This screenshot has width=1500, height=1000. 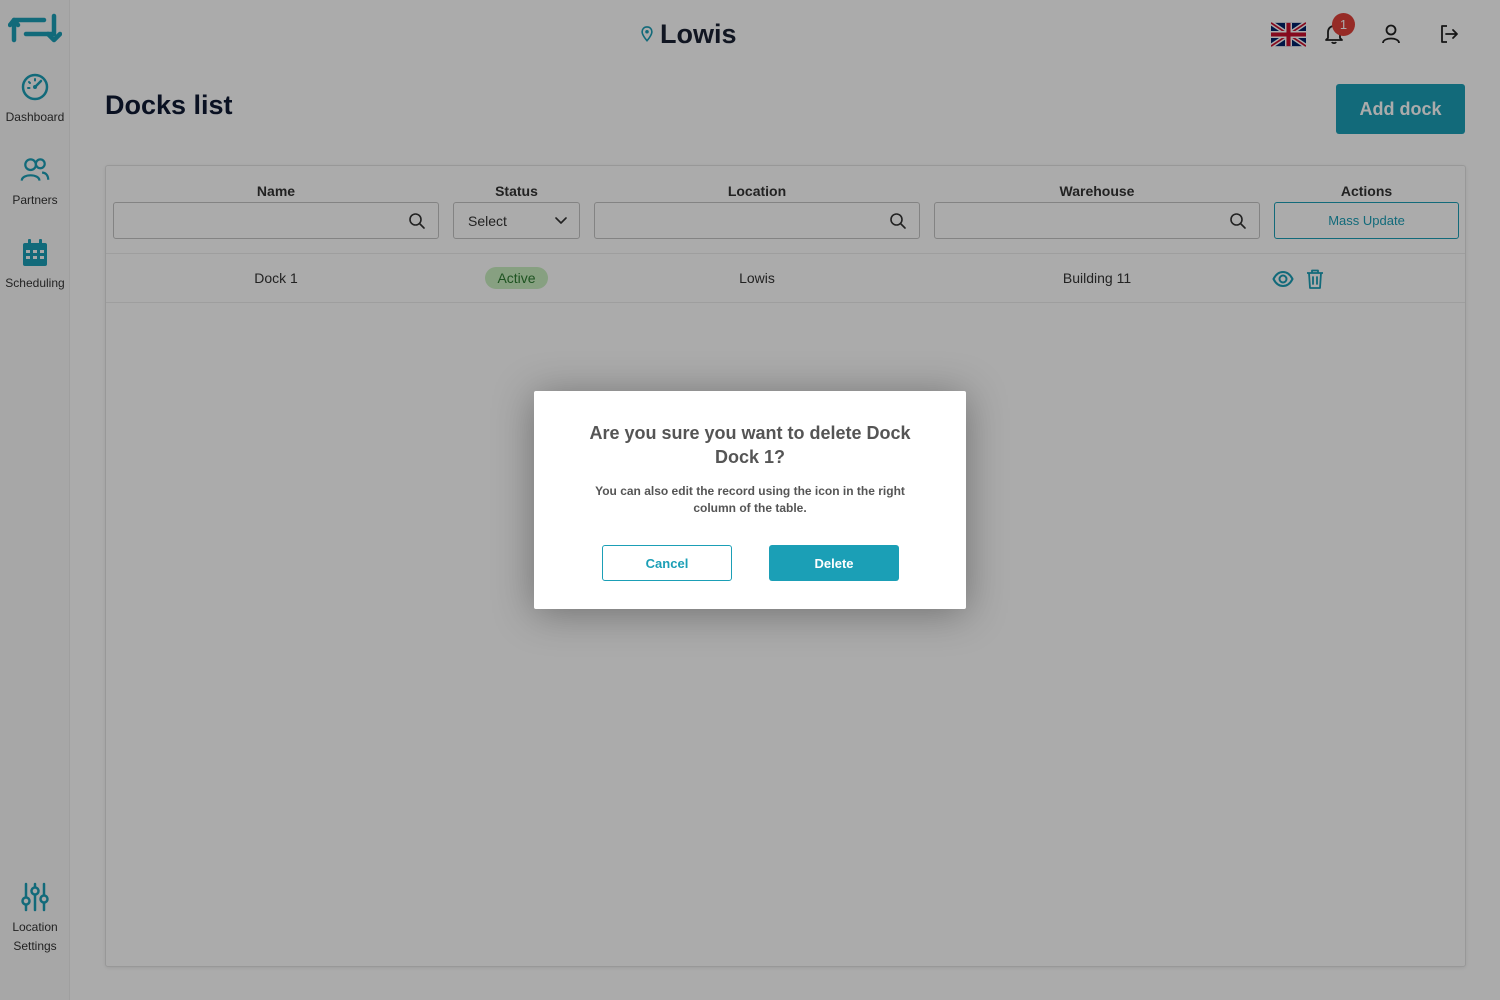 I want to click on delete-button: Delete, so click(x=834, y=563).